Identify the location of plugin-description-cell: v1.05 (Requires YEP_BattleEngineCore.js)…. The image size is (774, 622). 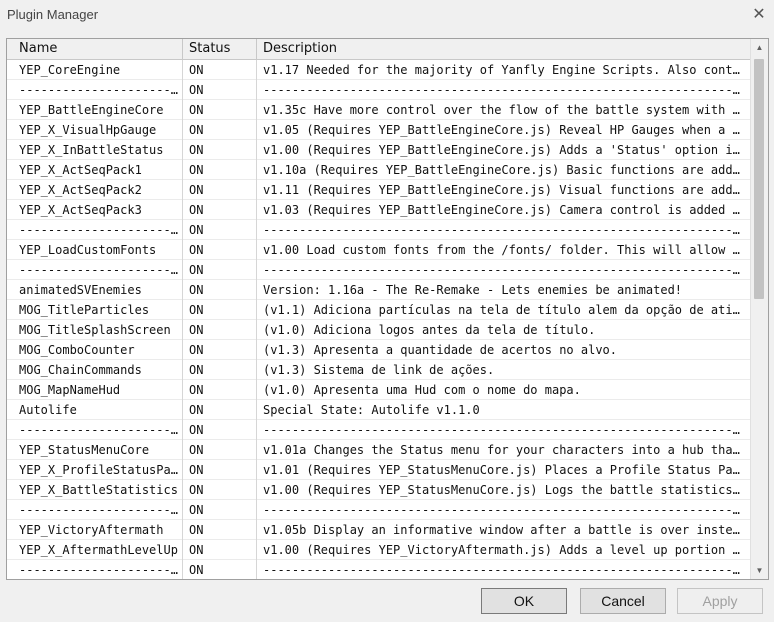
(506, 130).